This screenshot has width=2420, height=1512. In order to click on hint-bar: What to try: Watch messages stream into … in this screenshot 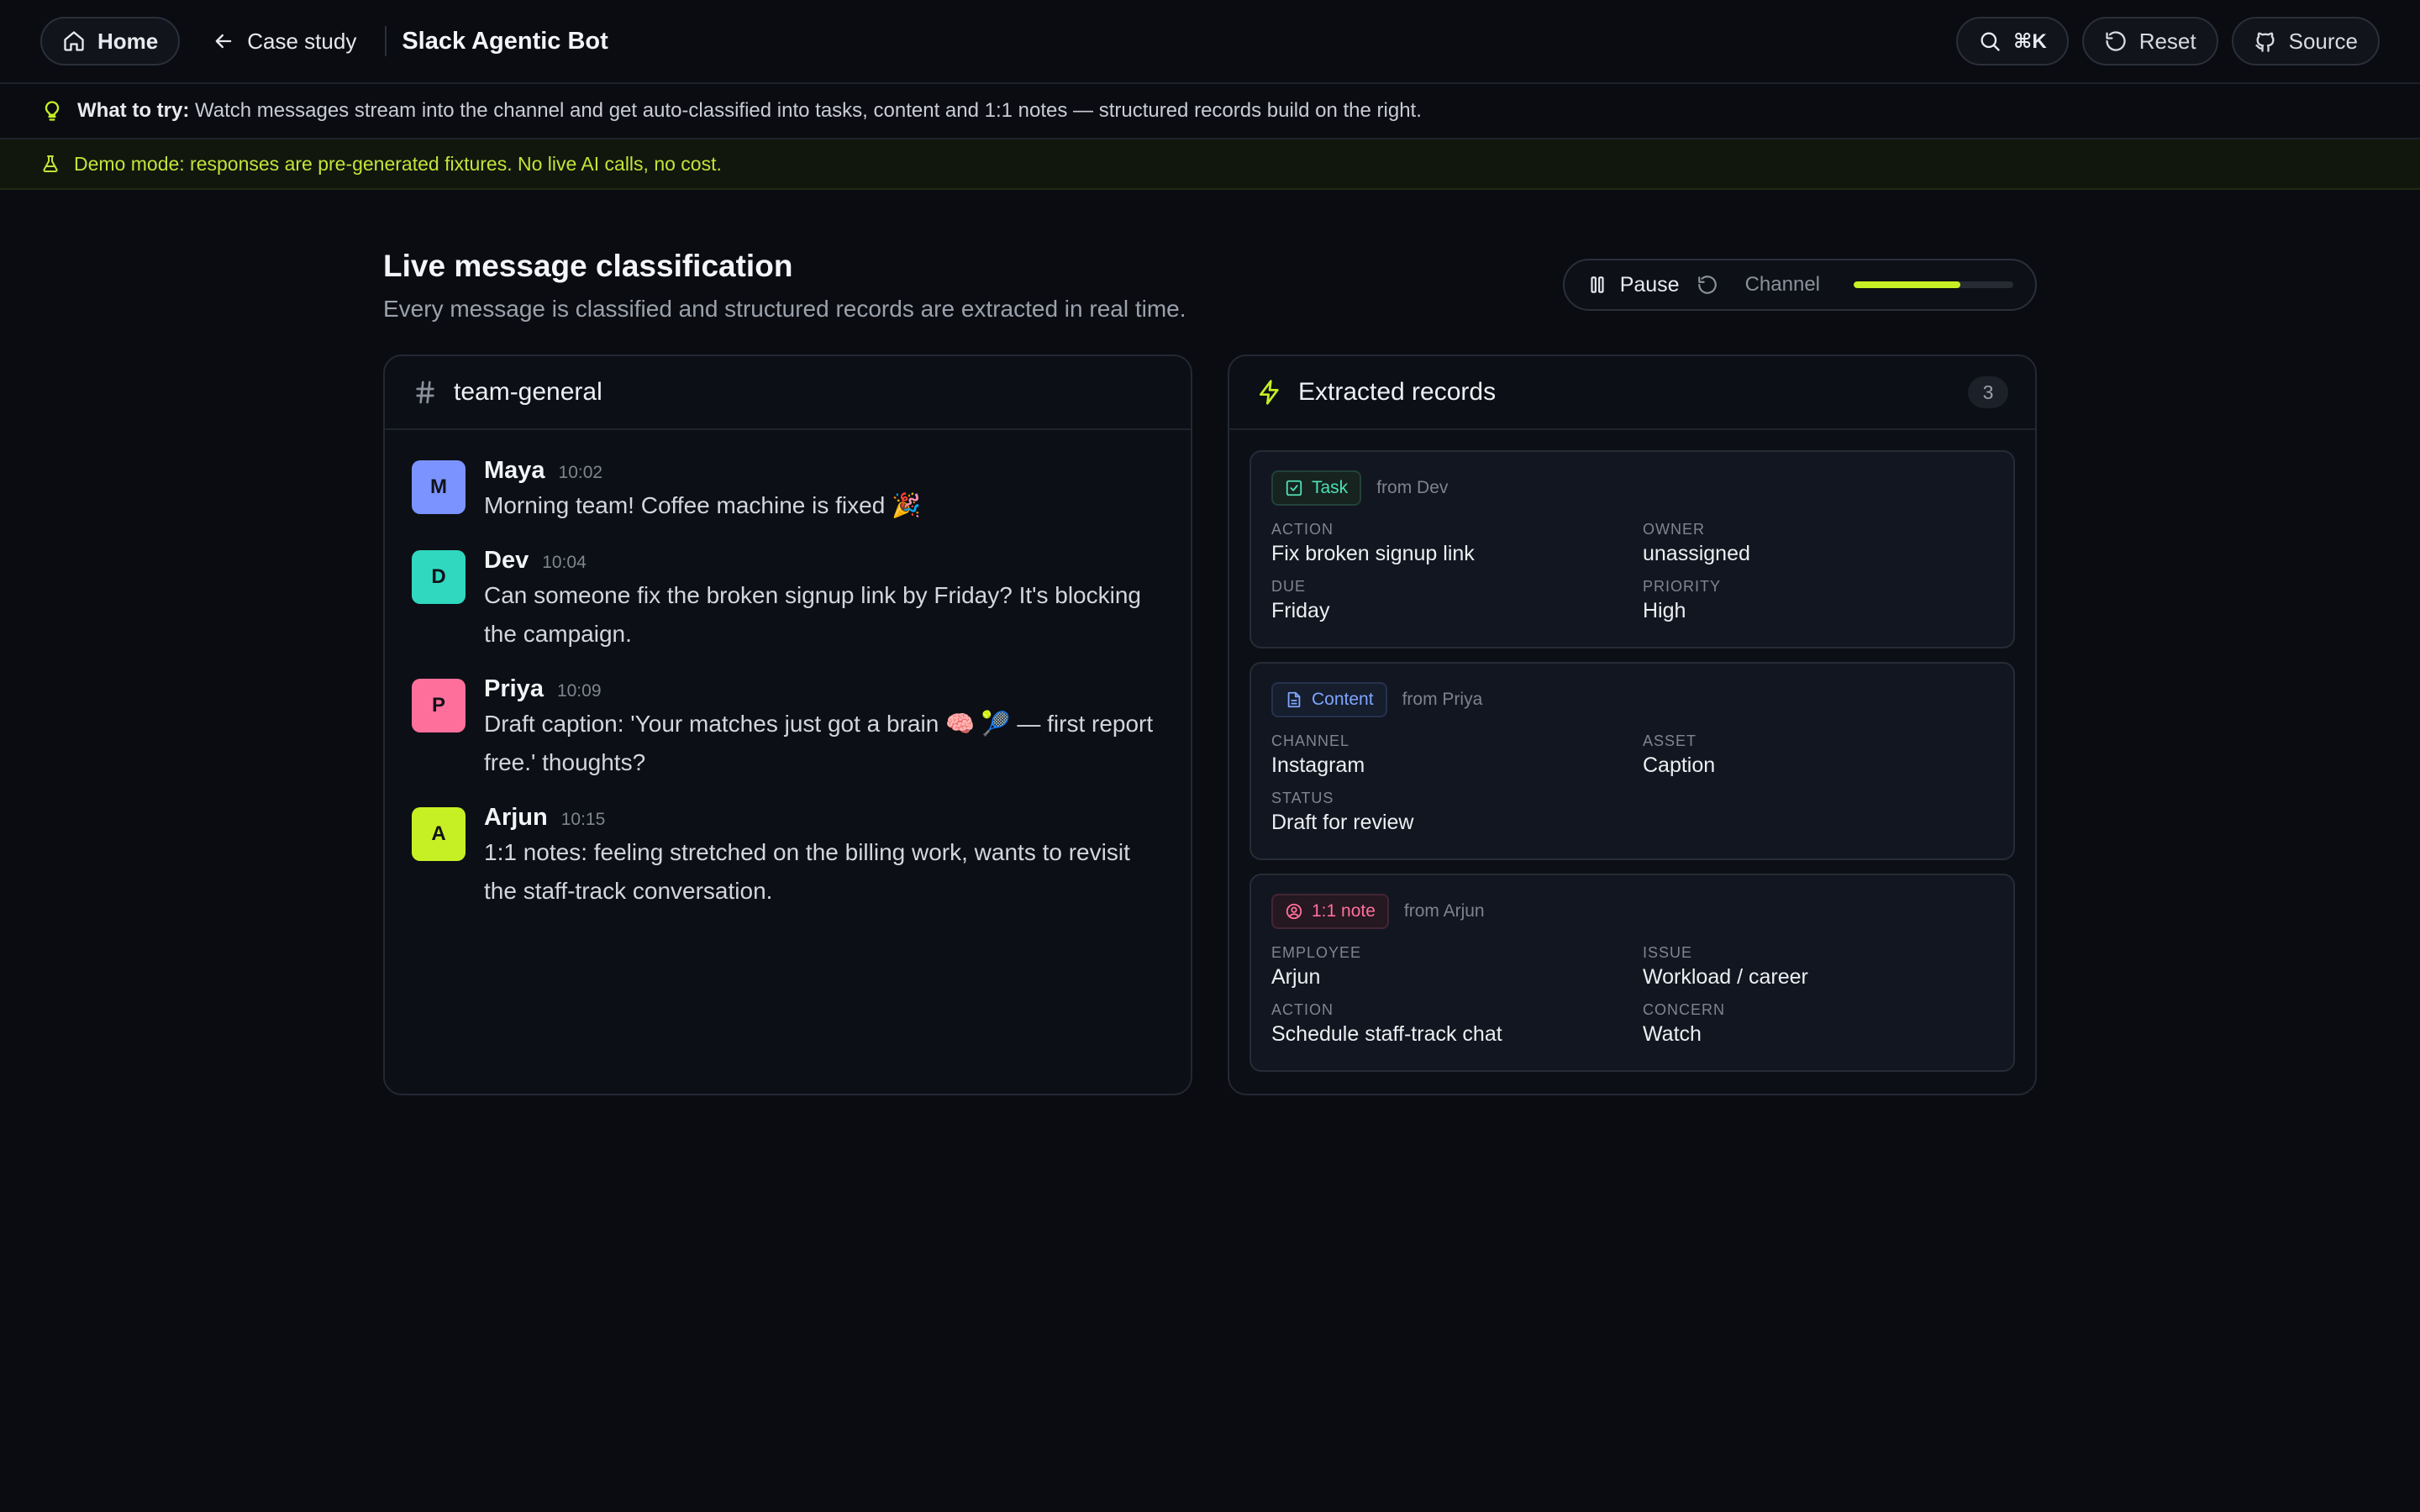, I will do `click(1210, 111)`.